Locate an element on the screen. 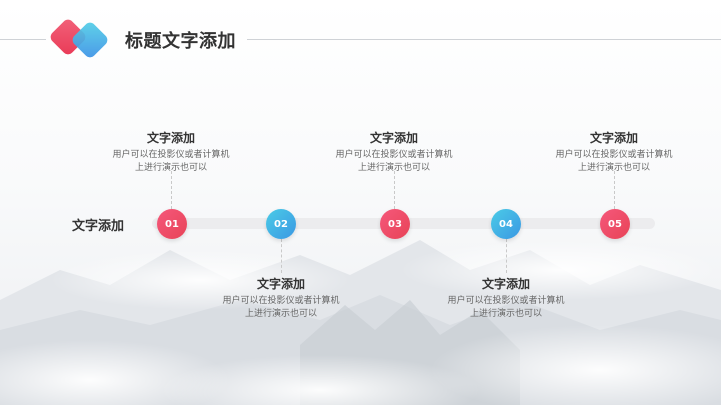 Image resolution: width=721 pixels, height=405 pixels. diamond-logo-icon is located at coordinates (79, 38).